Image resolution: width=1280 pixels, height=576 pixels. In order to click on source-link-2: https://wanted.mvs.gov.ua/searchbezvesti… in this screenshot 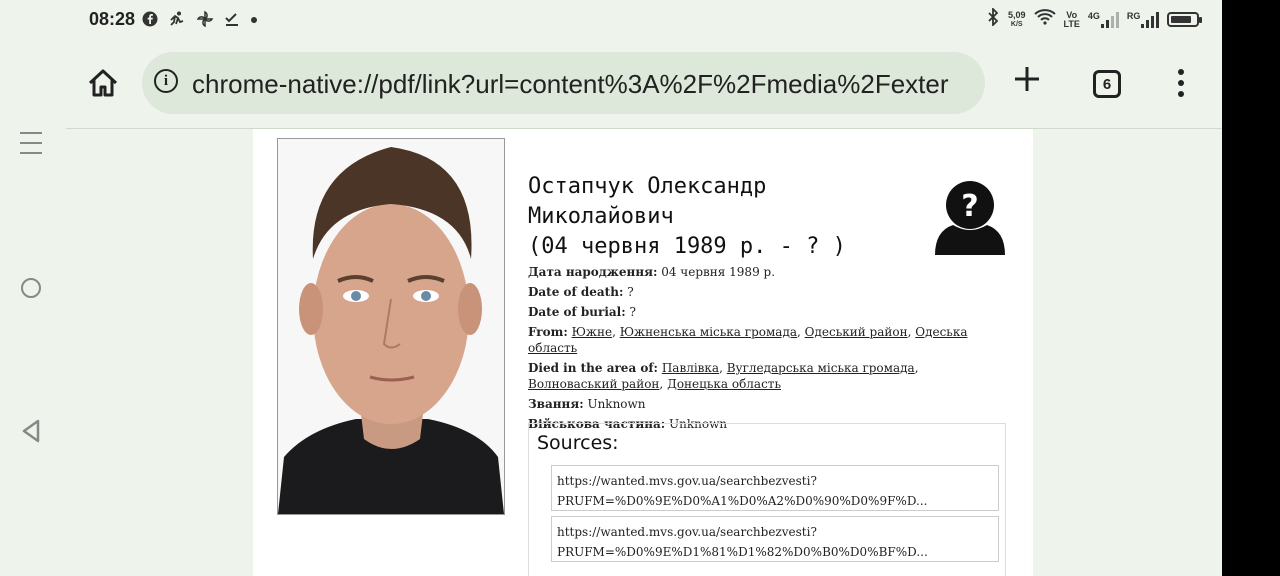, I will do `click(775, 539)`.